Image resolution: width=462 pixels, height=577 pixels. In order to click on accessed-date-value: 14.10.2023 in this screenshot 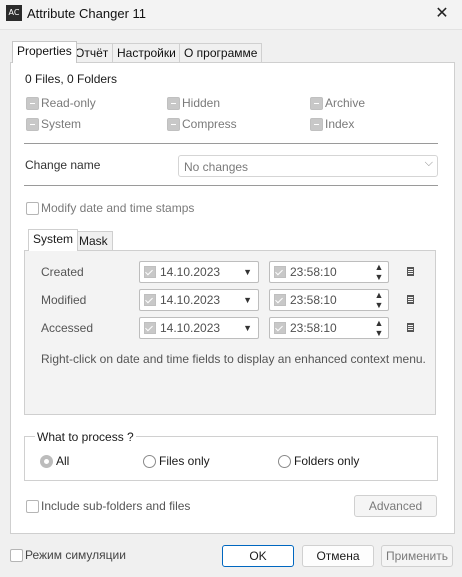, I will do `click(190, 328)`.